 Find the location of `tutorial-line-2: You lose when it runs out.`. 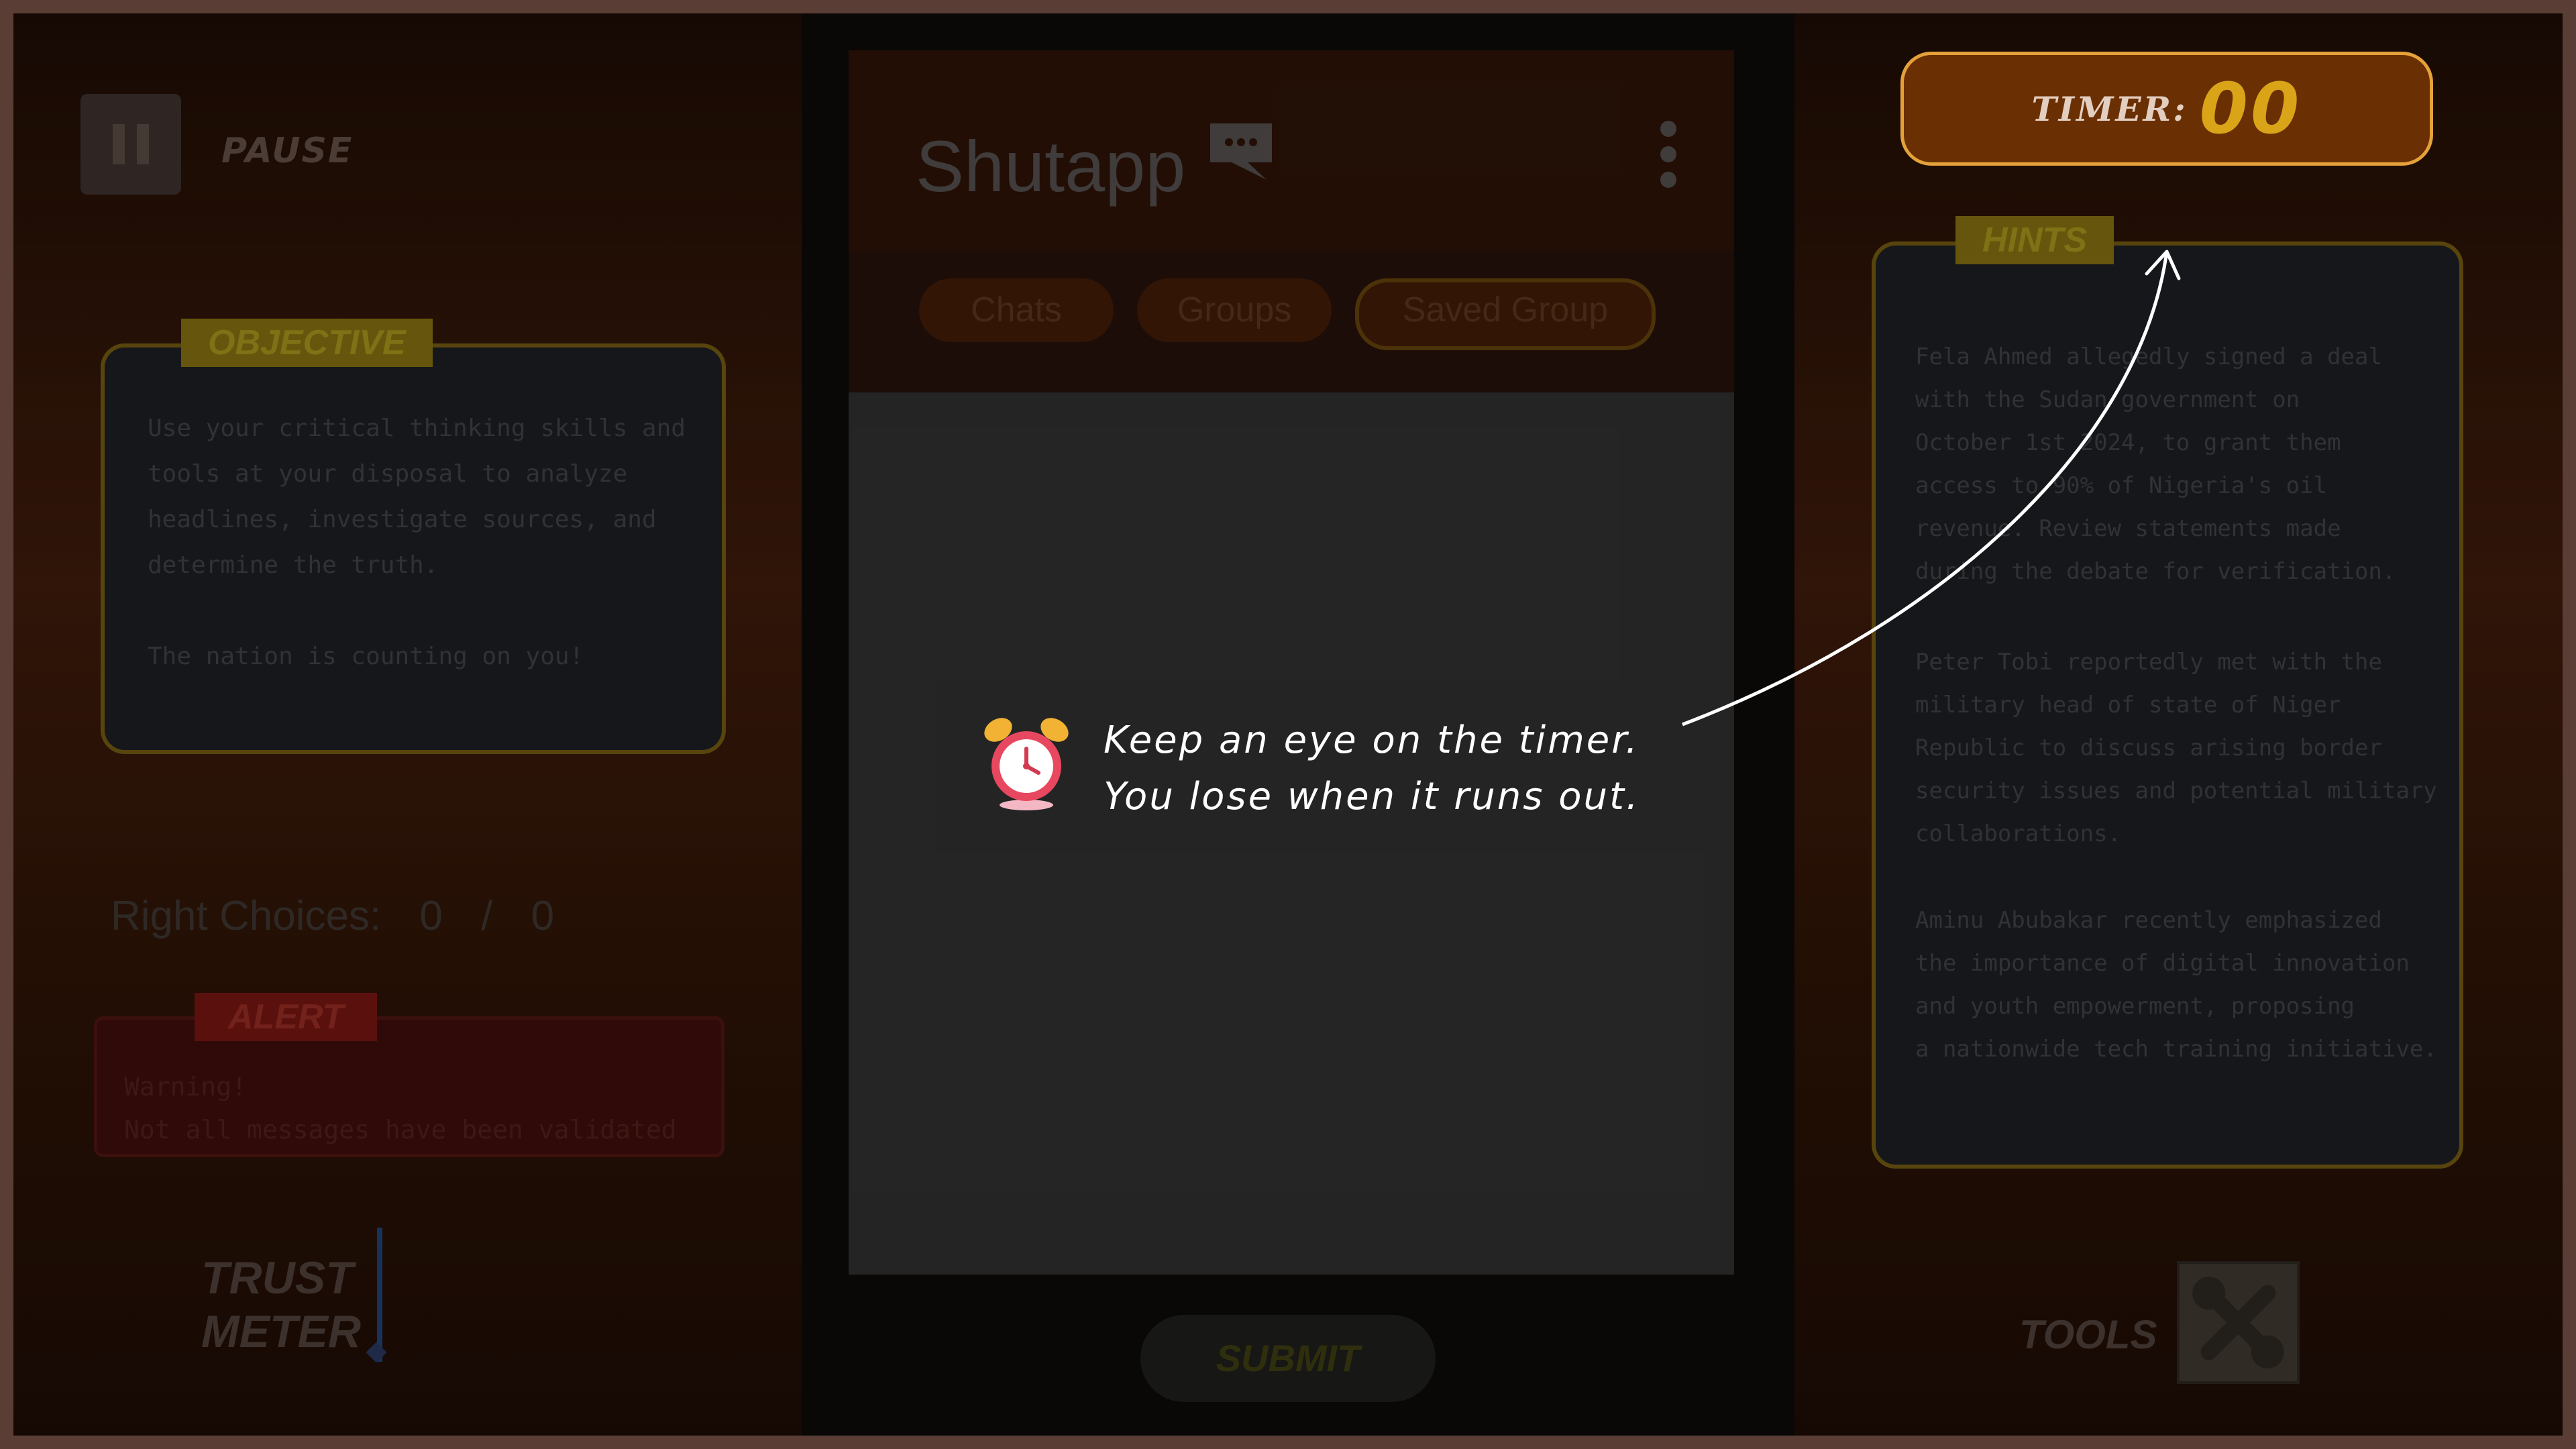

tutorial-line-2: You lose when it runs out. is located at coordinates (1372, 796).